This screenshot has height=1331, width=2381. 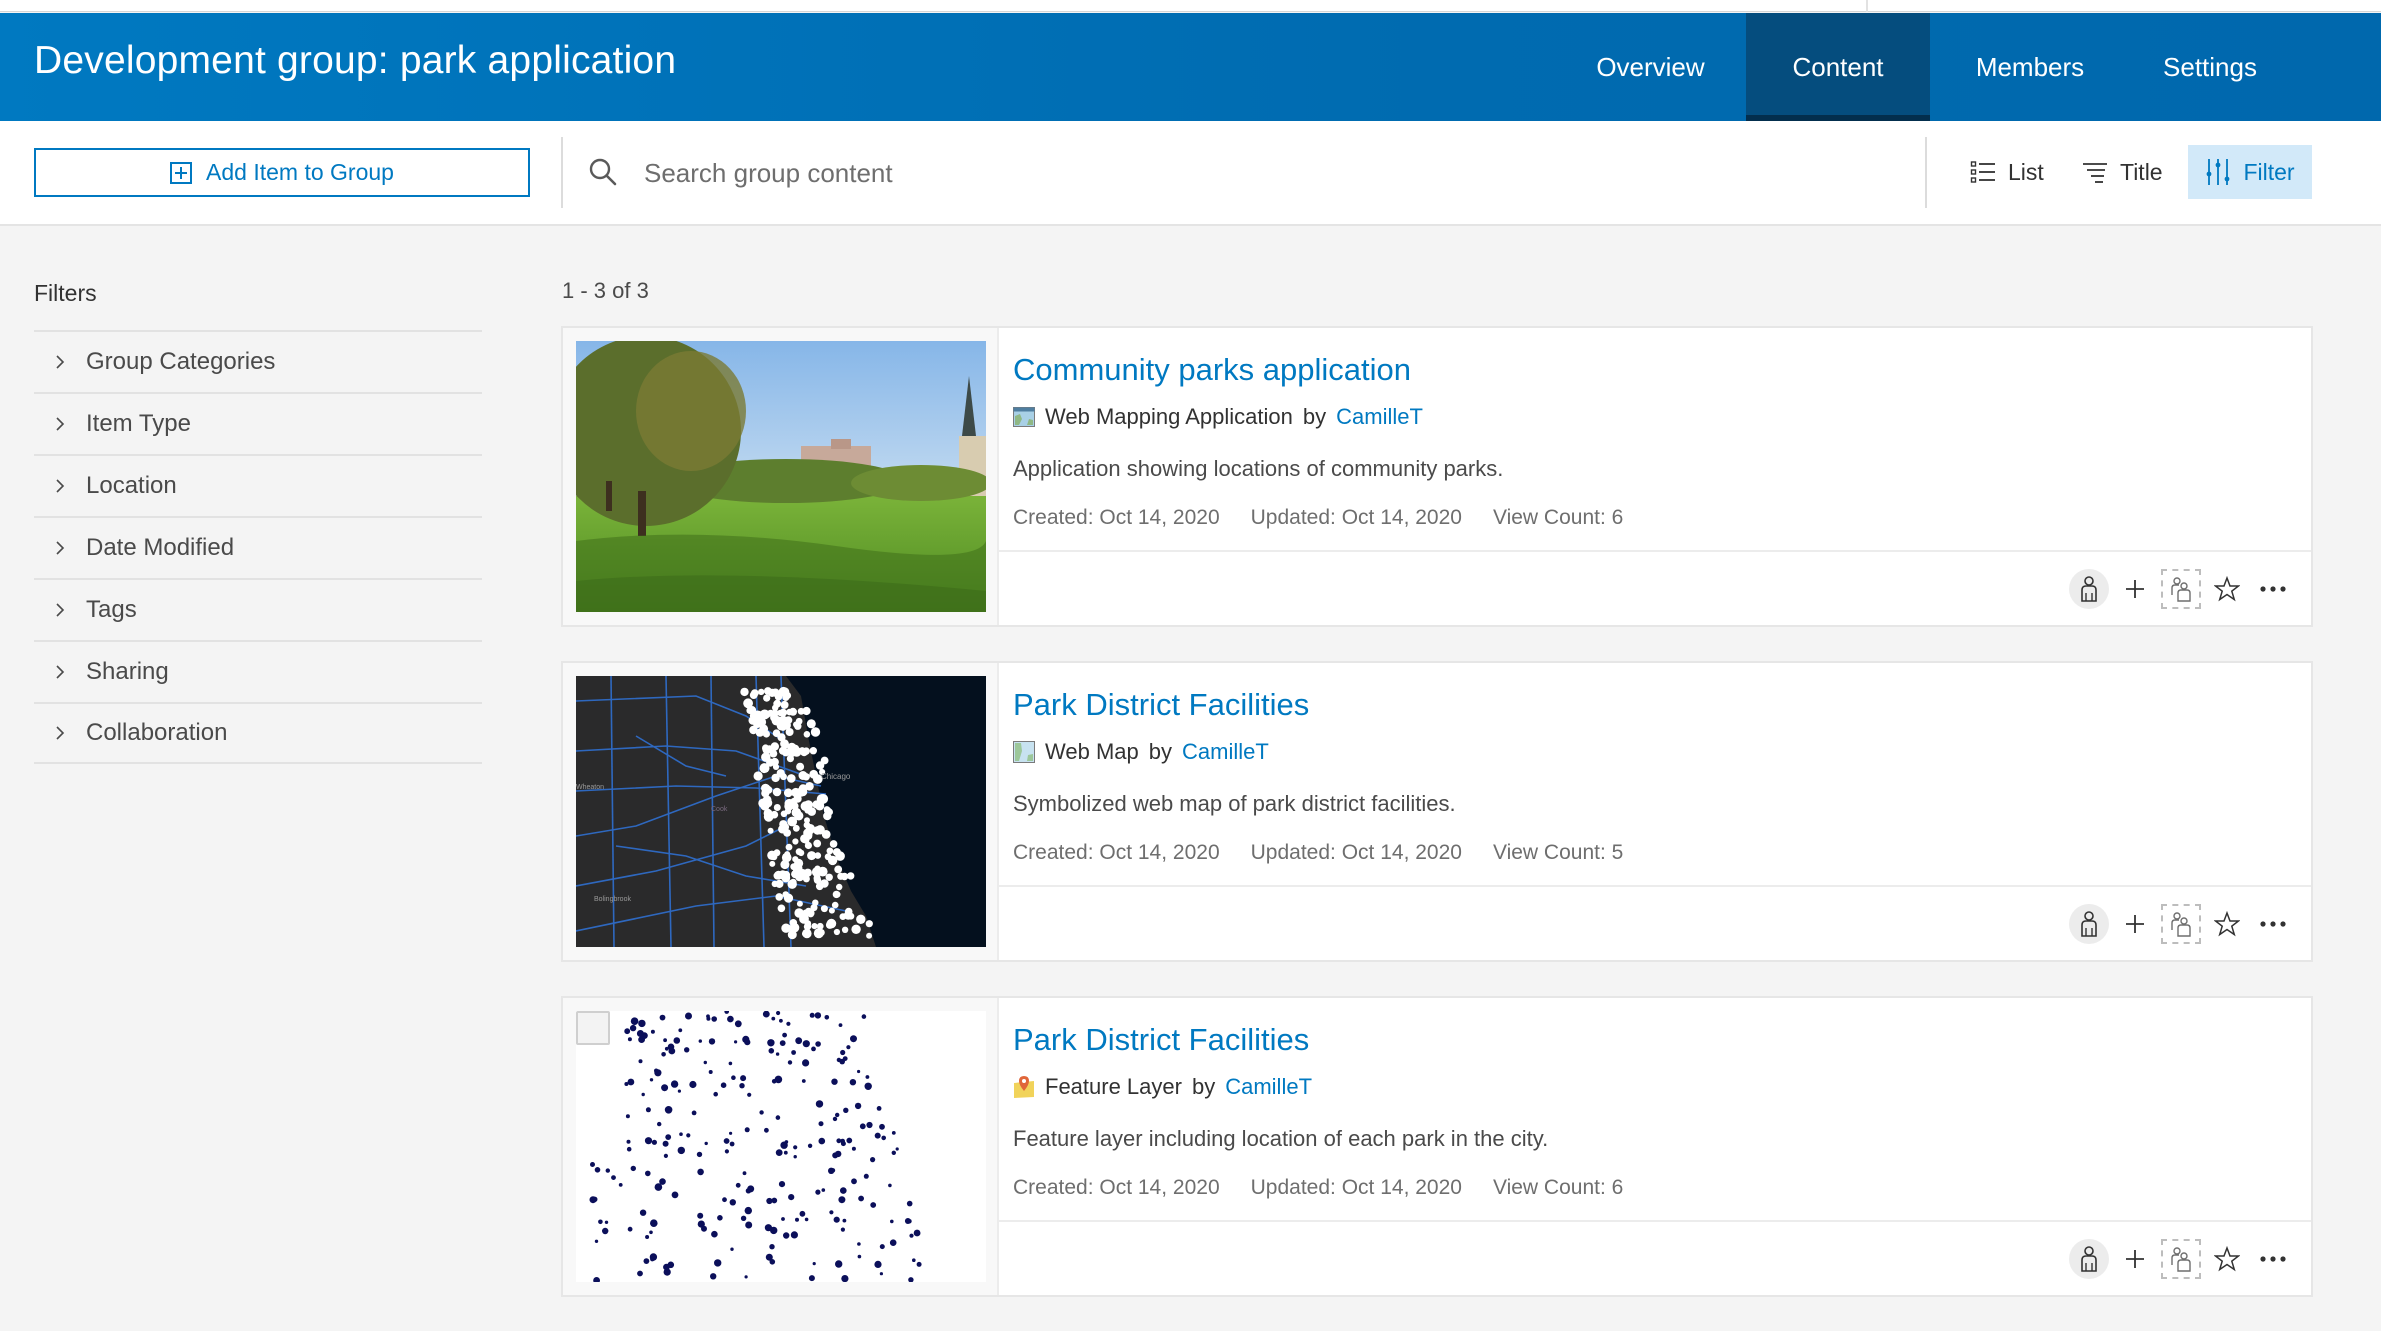 What do you see at coordinates (612, 899) in the screenshot?
I see `svg-text: Bolingbrook` at bounding box center [612, 899].